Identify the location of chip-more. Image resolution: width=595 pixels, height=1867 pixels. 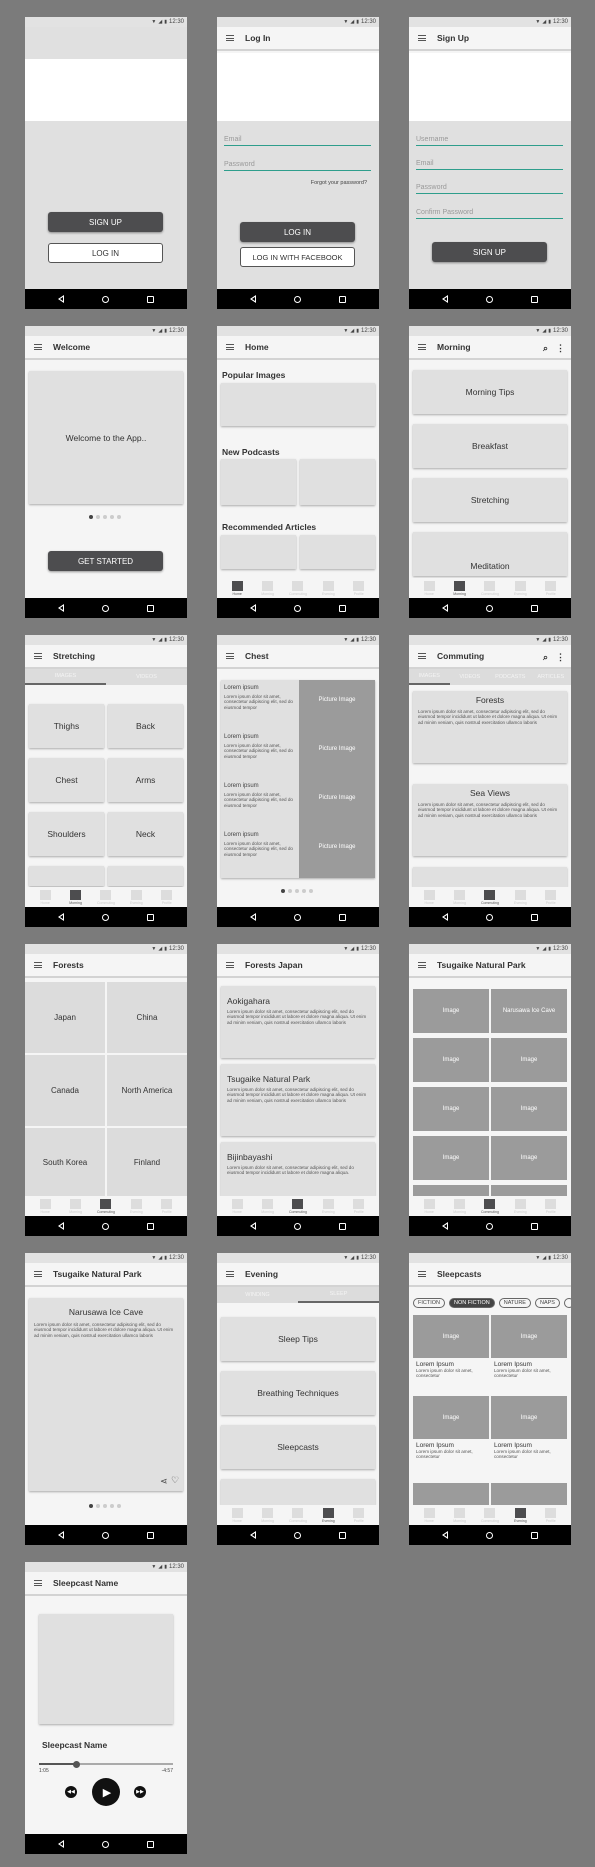
(567, 1303).